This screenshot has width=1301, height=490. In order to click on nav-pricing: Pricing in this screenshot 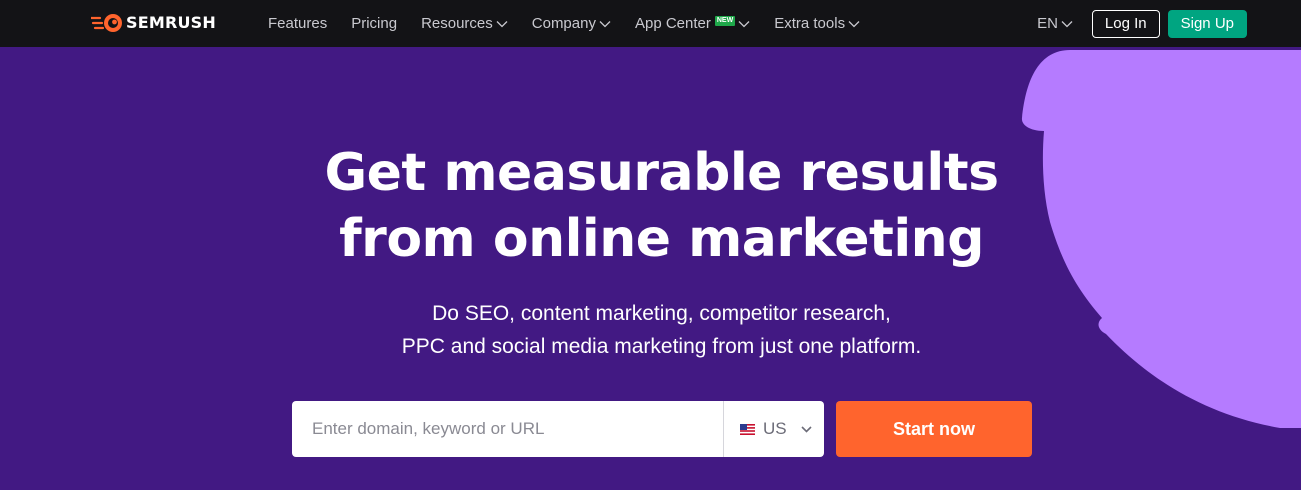, I will do `click(374, 23)`.